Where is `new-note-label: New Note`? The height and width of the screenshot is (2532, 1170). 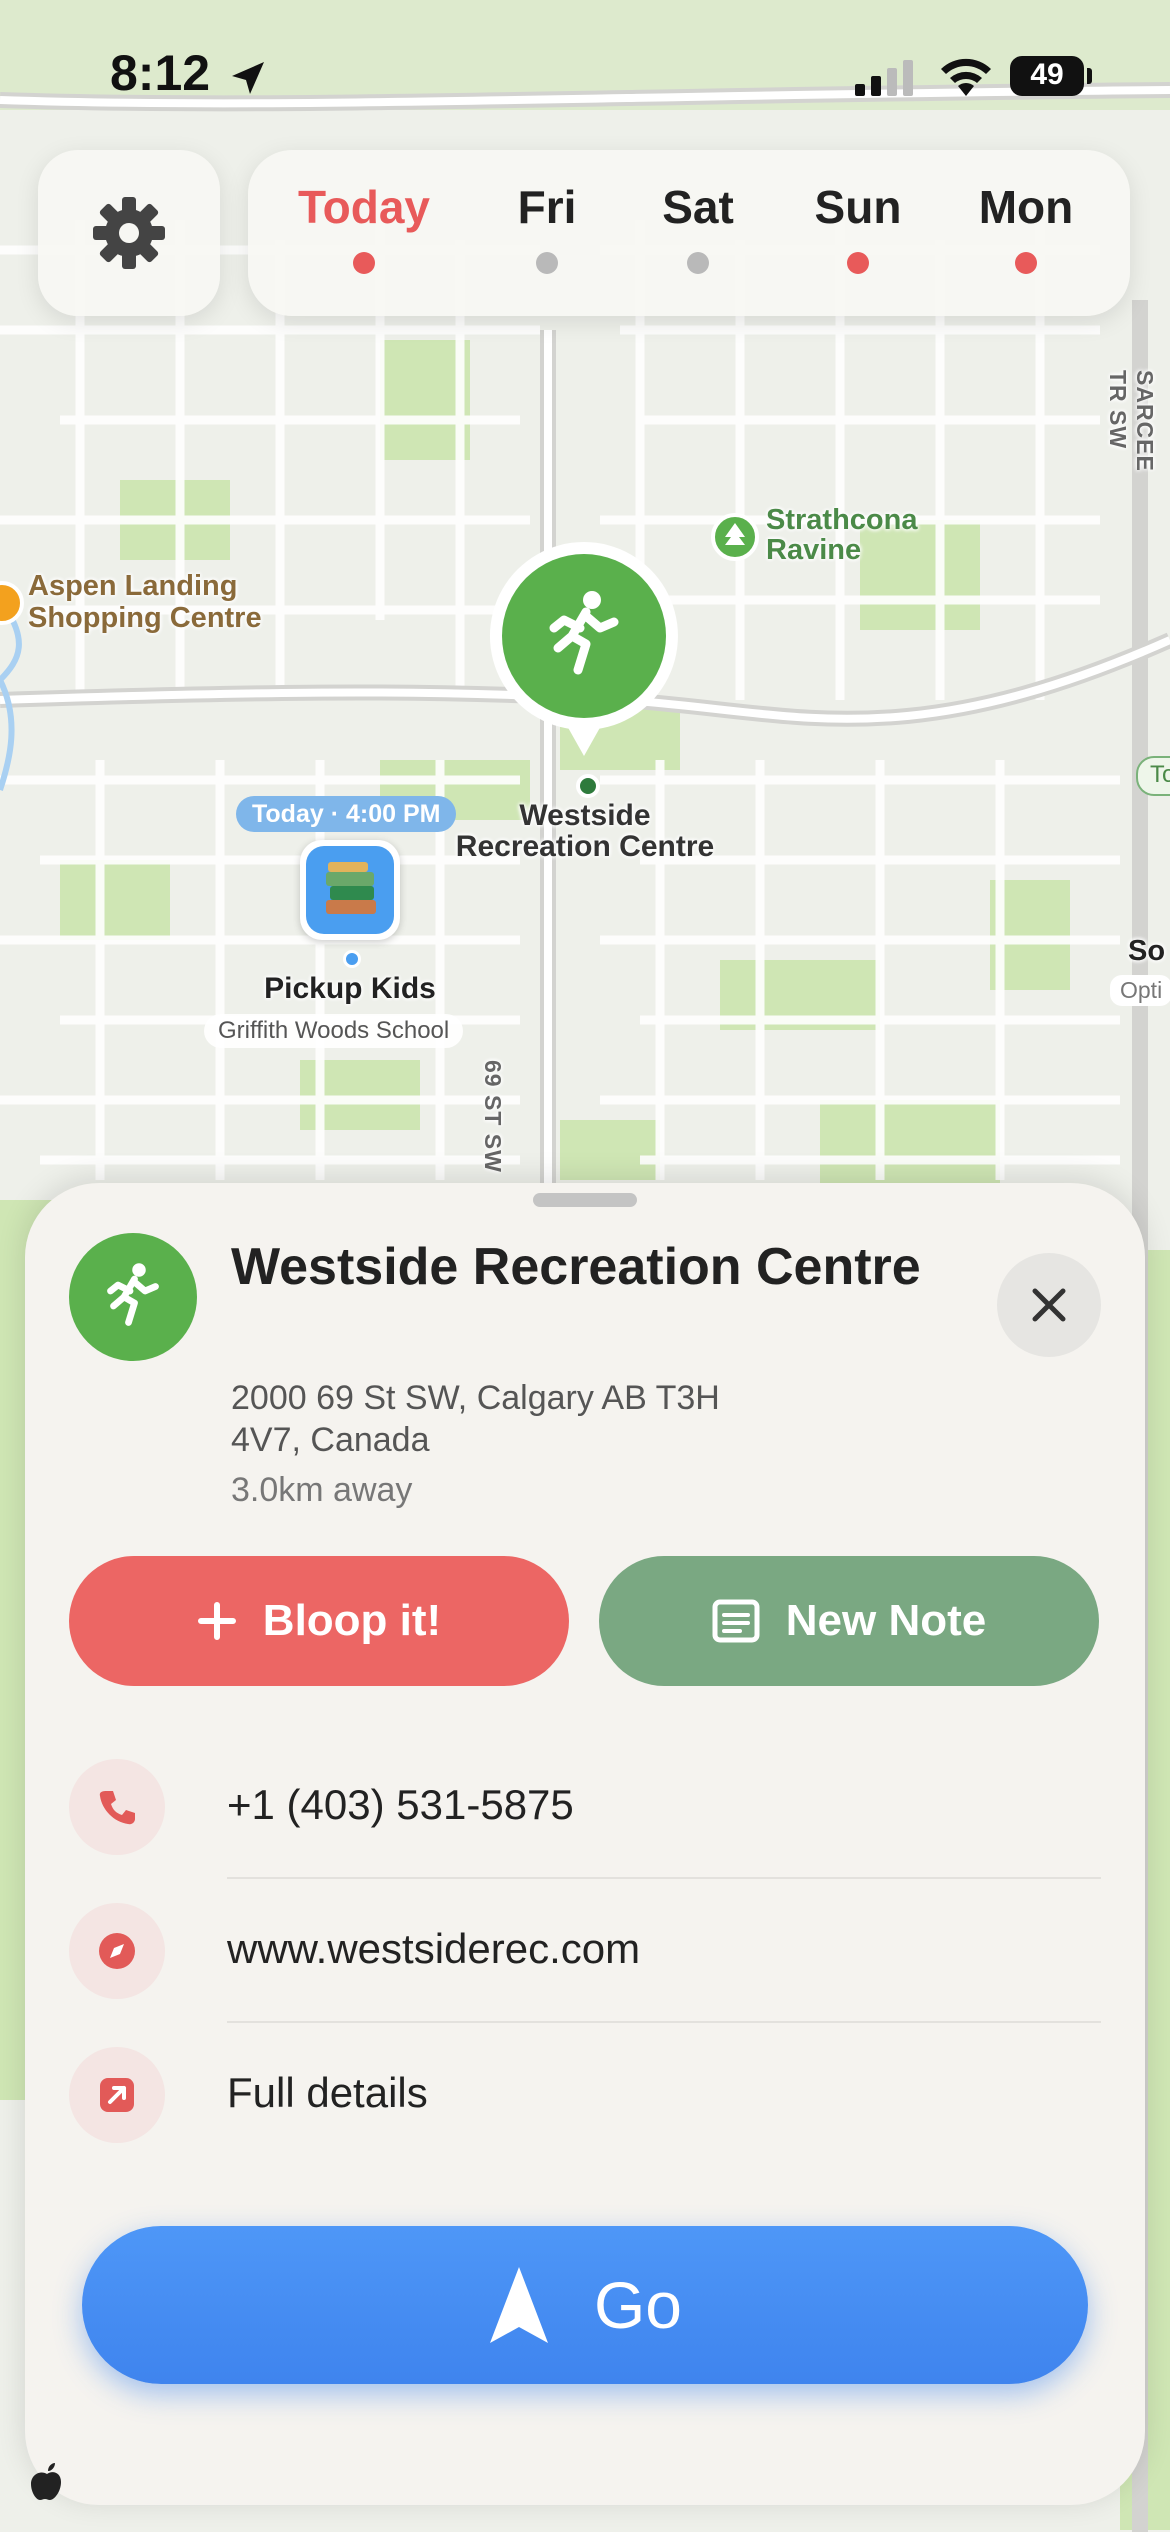 new-note-label: New Note is located at coordinates (886, 1620).